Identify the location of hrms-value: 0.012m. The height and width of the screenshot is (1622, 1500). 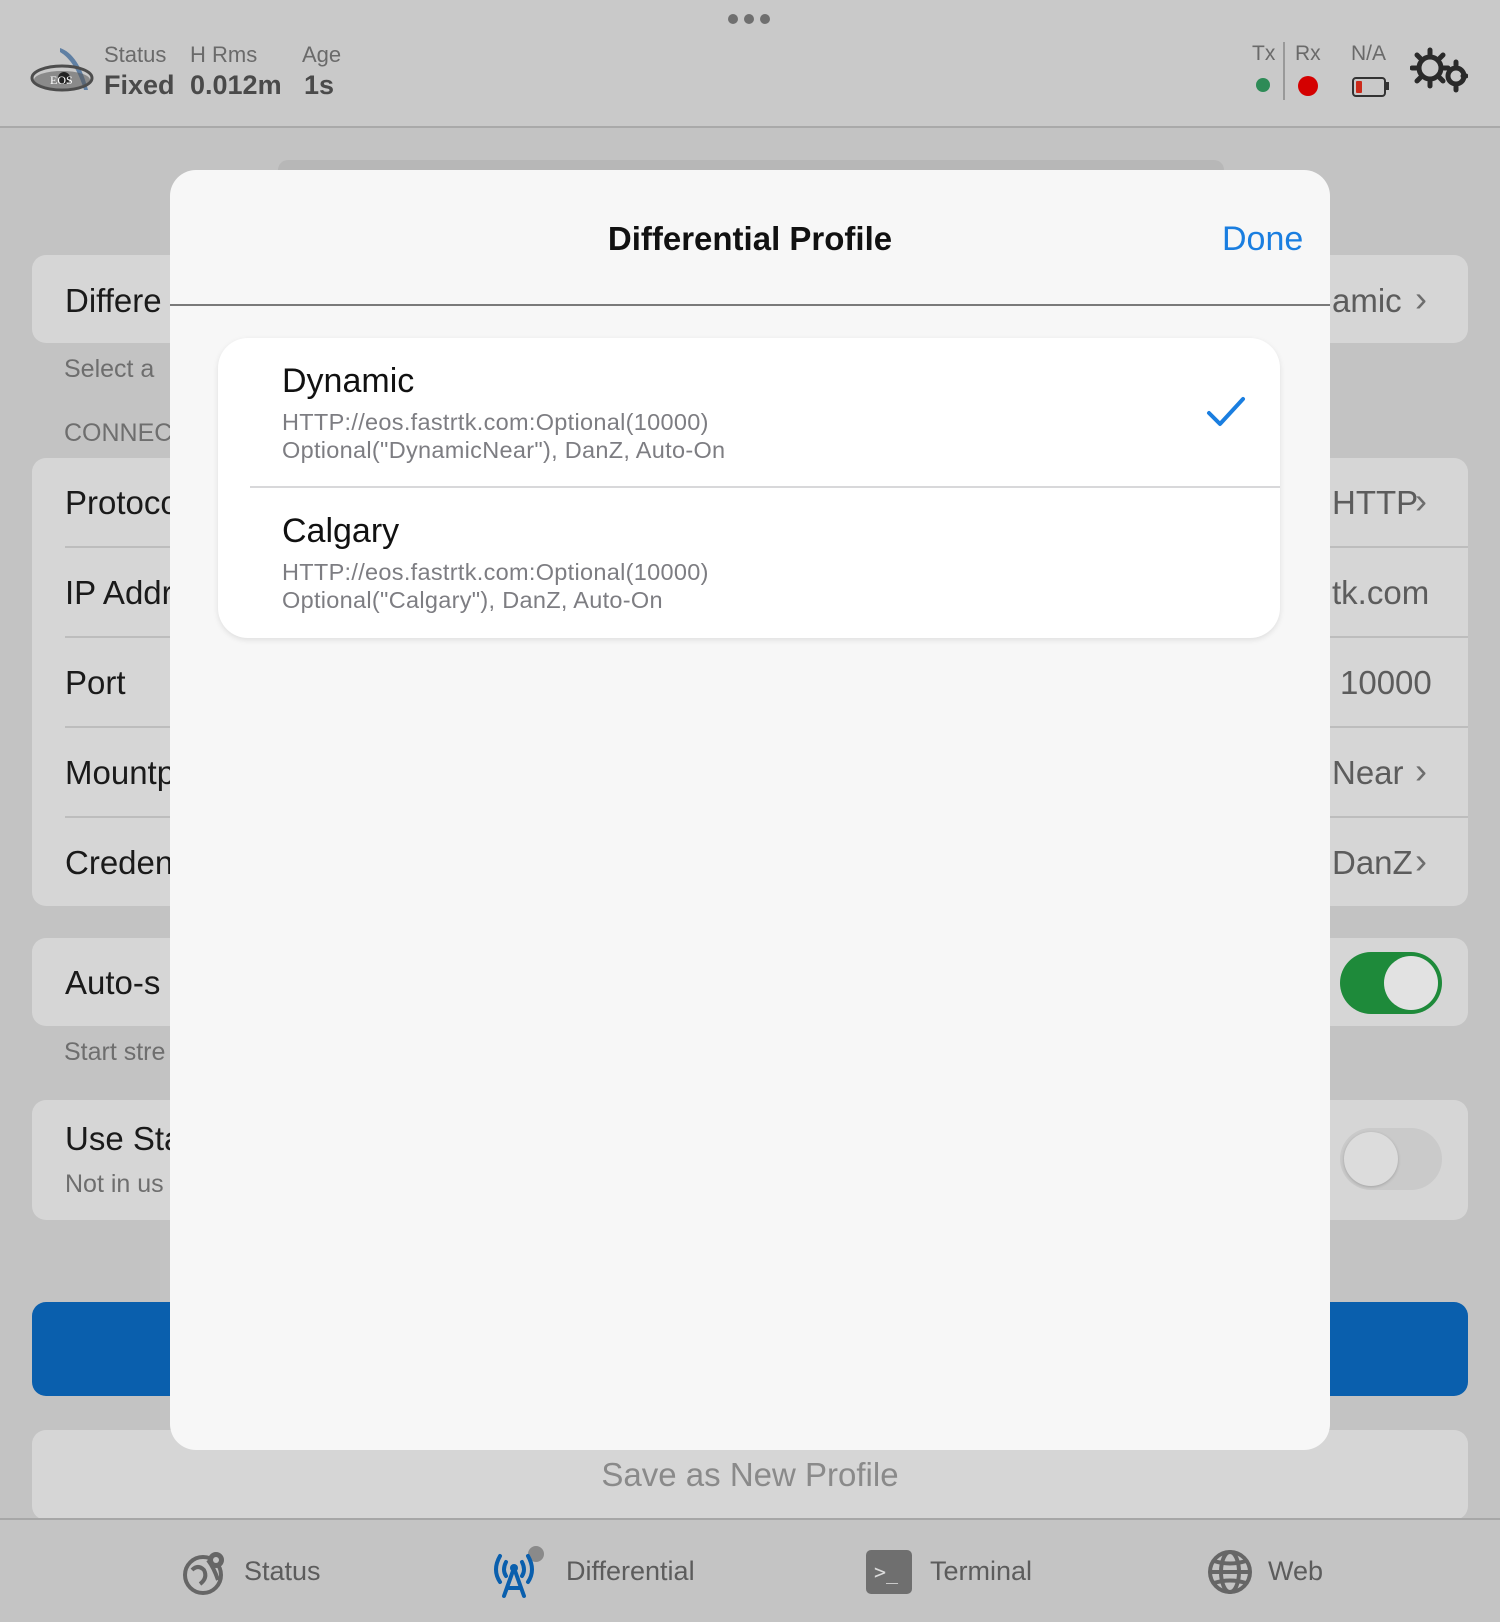
(236, 85).